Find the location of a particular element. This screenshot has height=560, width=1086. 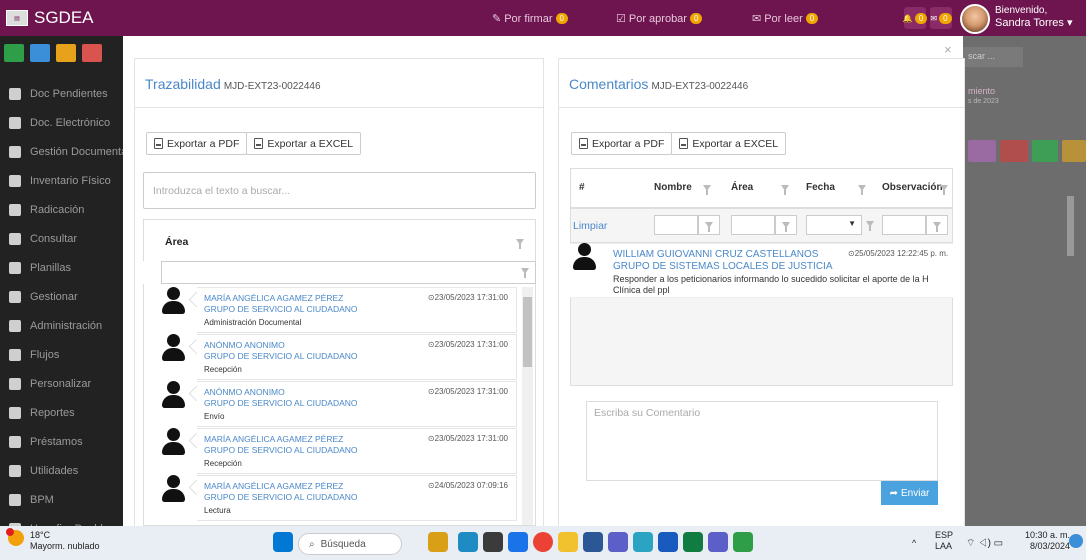

observacion-filter-input is located at coordinates (904, 225).